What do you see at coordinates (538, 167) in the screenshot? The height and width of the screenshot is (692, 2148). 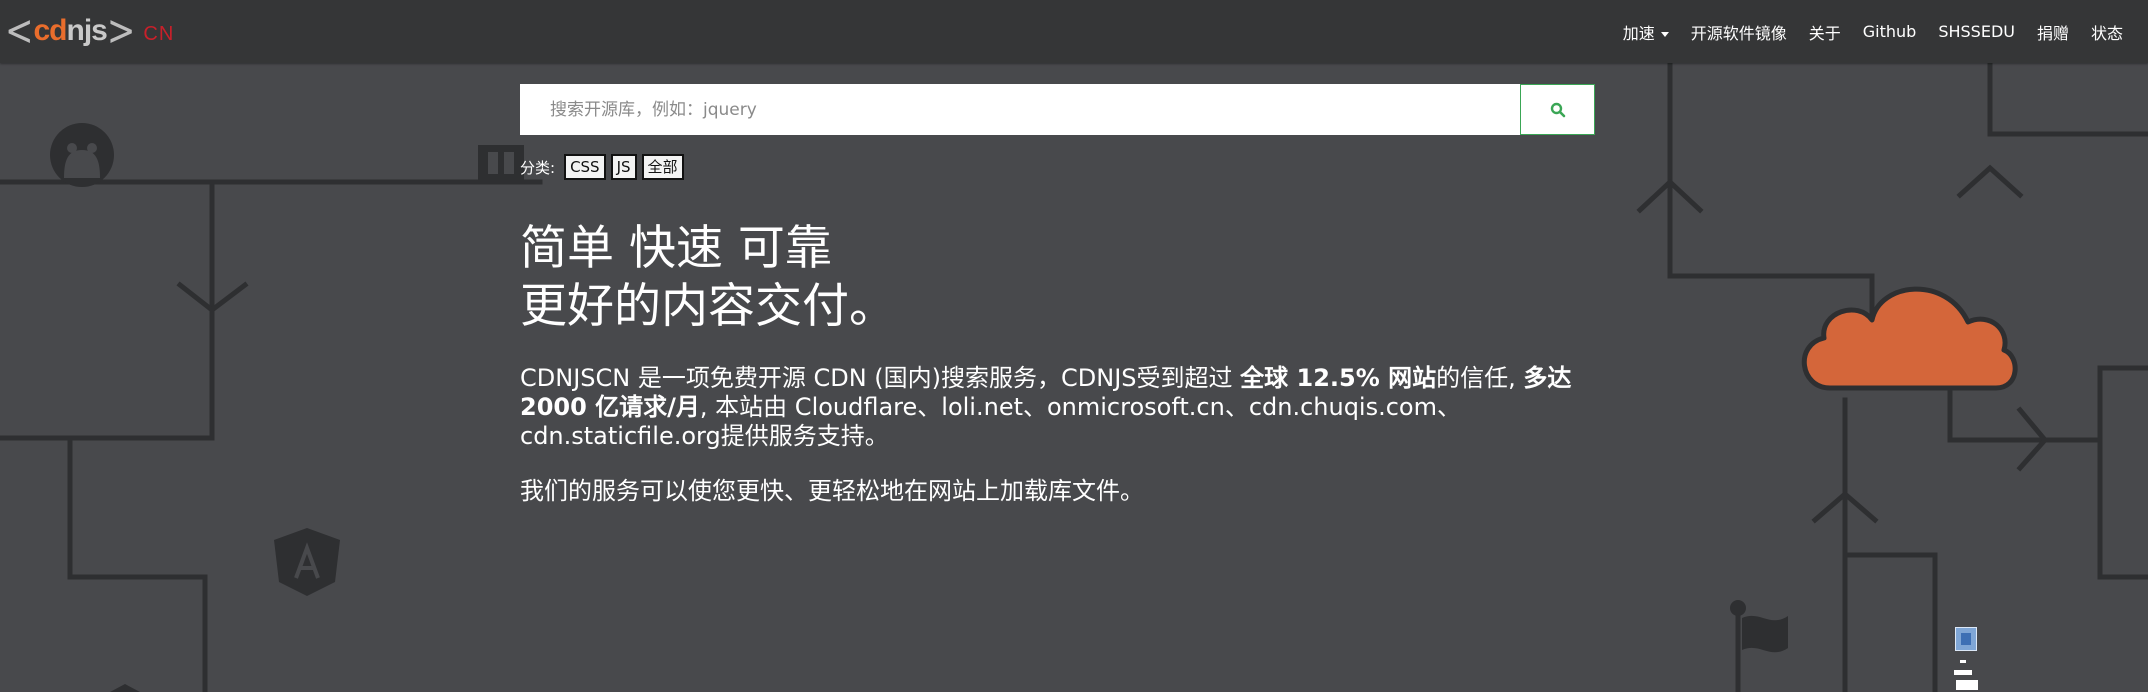 I see `filter-label: 分类:` at bounding box center [538, 167].